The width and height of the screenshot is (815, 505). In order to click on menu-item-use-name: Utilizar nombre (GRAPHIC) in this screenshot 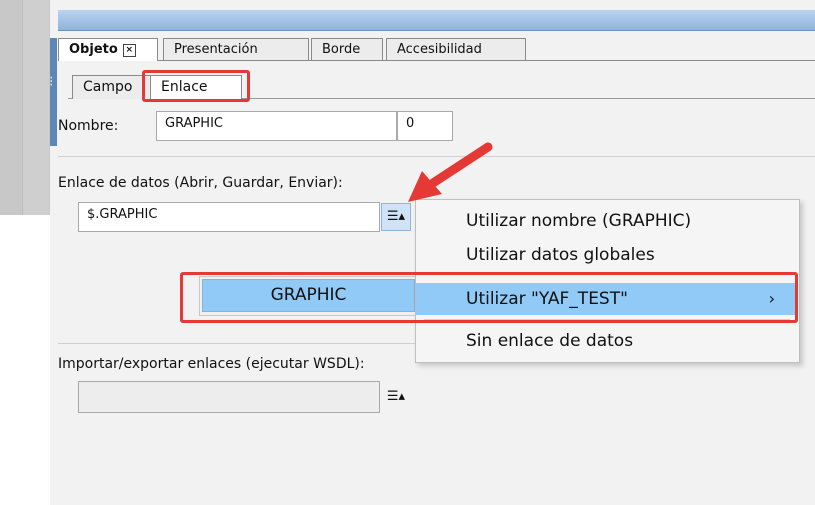, I will do `click(606, 221)`.